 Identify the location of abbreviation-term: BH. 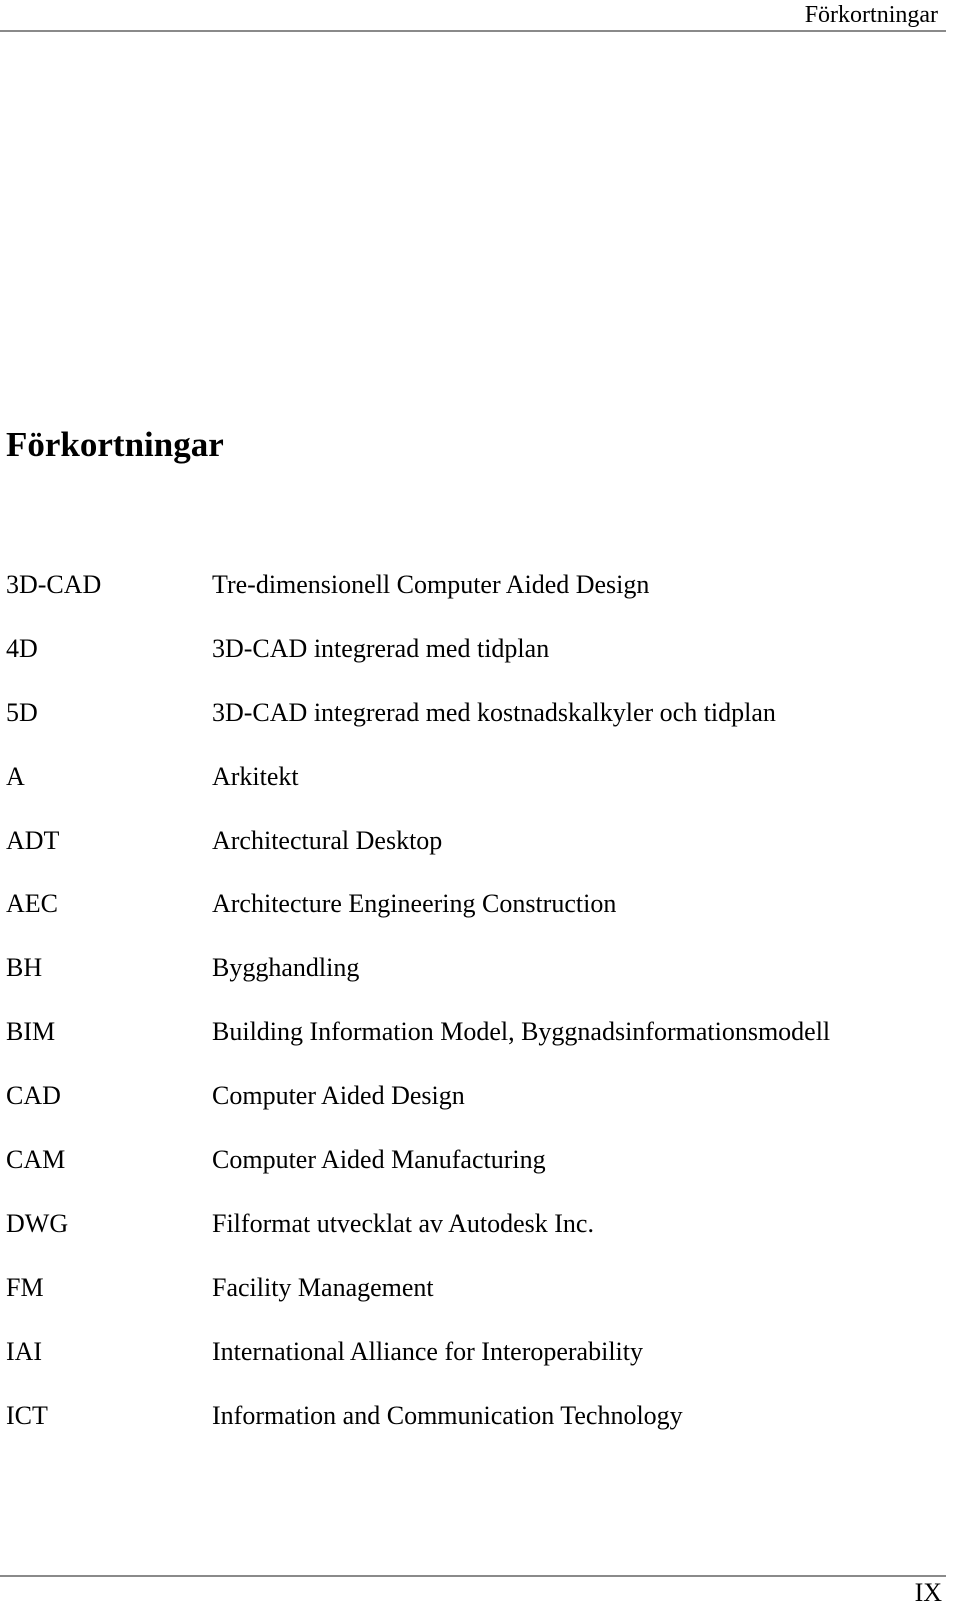
(24, 968).